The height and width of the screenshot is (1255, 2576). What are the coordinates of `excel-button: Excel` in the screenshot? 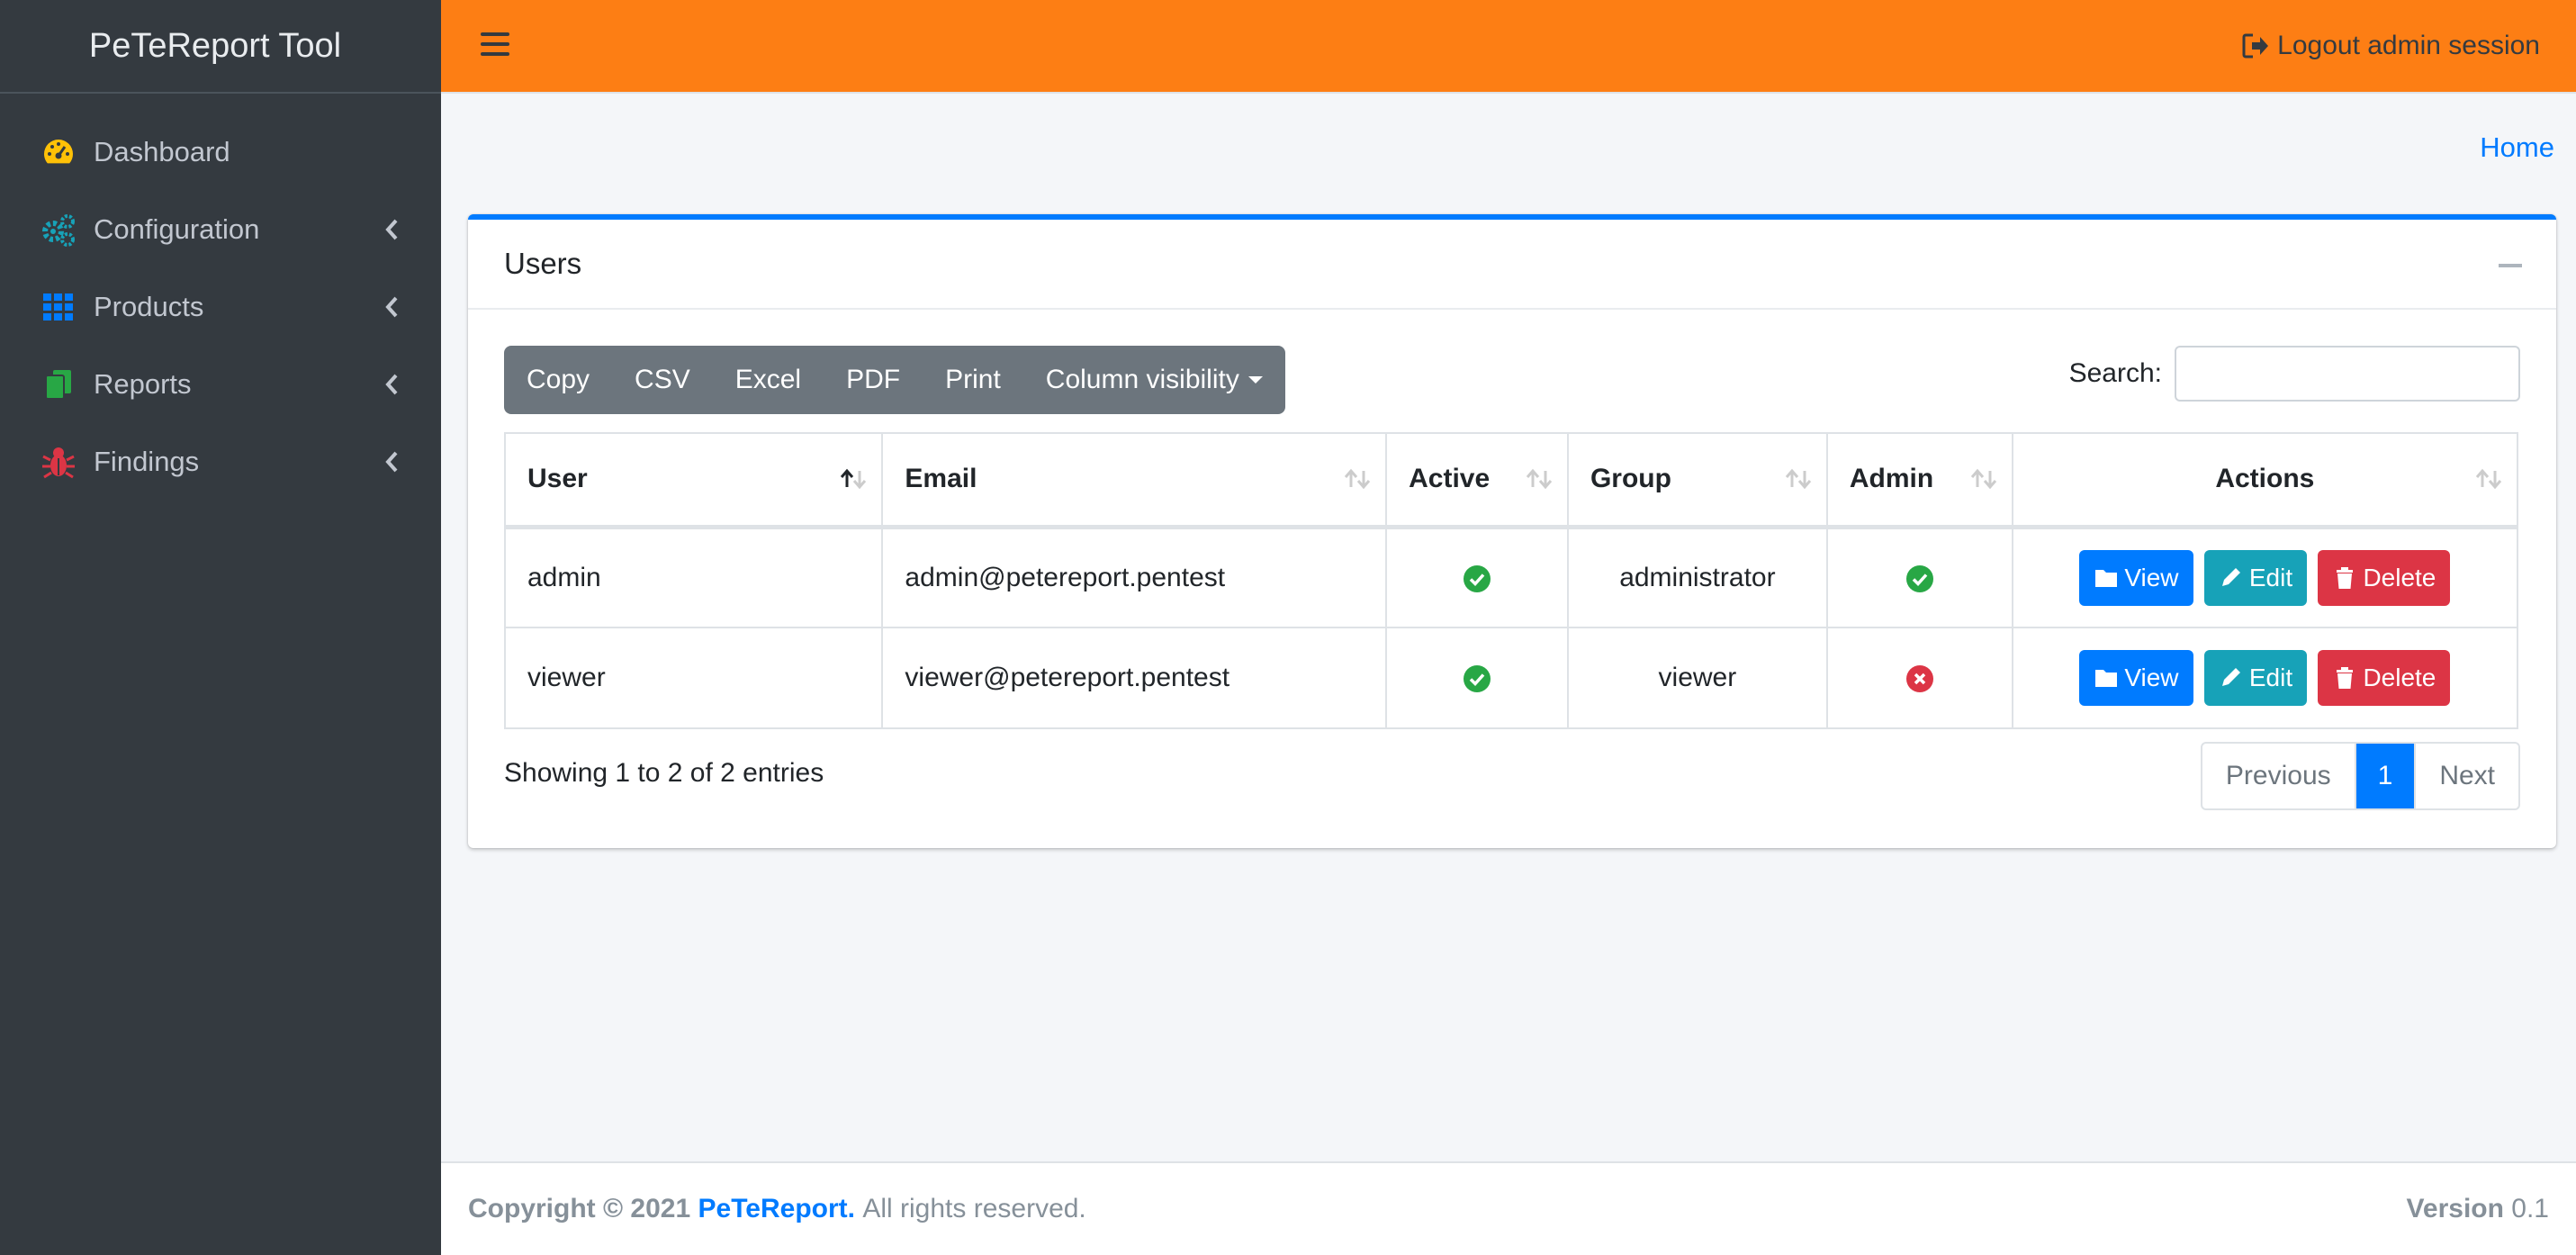 It's located at (768, 380).